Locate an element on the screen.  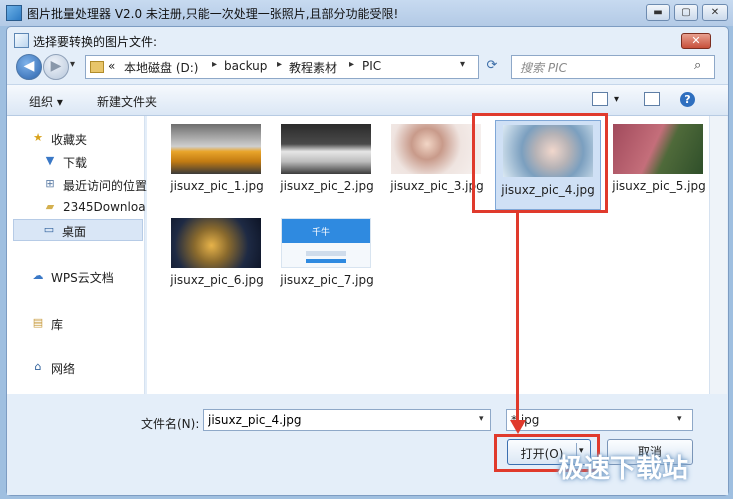
minimize-button: ▬ is located at coordinates (658, 12).